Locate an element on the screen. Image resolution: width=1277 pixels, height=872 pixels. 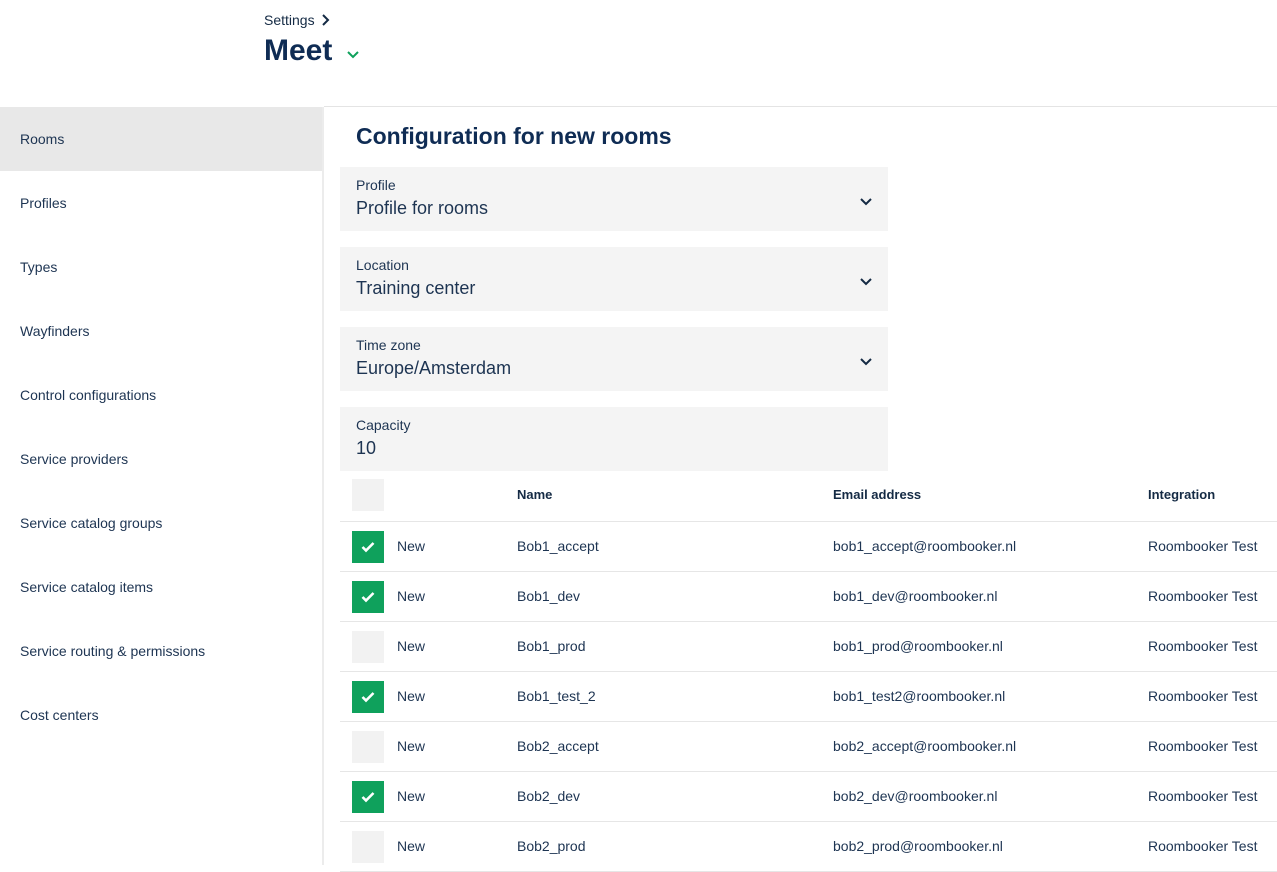
row-email: bob1_prod@roombooker.nl is located at coordinates (918, 646).